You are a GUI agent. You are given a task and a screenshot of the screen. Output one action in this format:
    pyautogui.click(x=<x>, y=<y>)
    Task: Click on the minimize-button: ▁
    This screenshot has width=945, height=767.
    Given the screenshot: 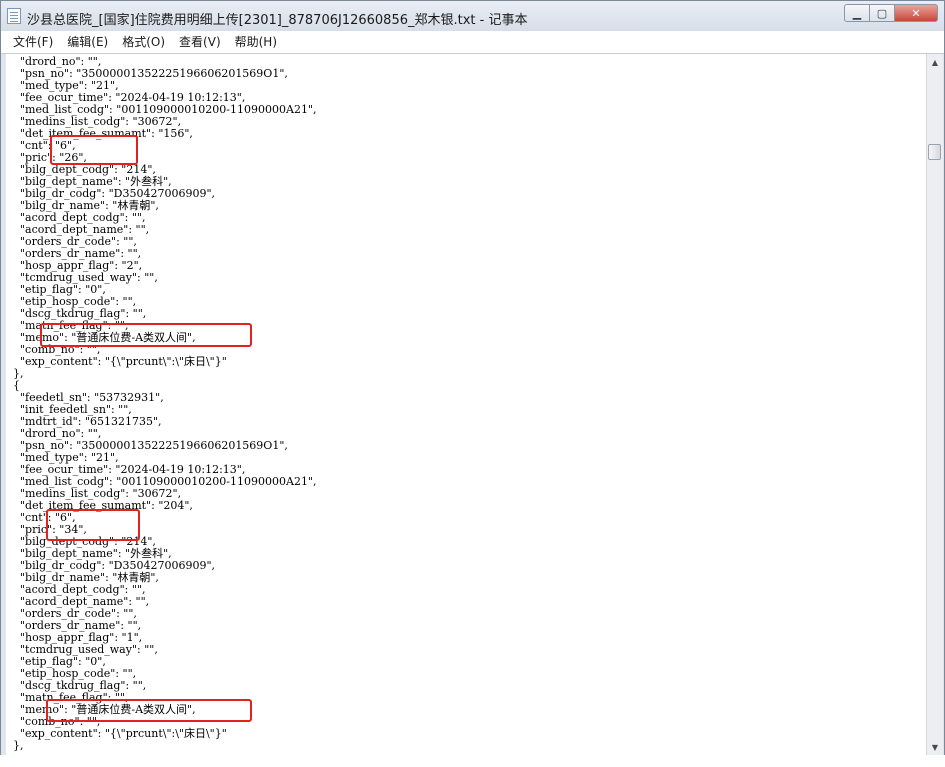 What is the action you would take?
    pyautogui.click(x=857, y=13)
    